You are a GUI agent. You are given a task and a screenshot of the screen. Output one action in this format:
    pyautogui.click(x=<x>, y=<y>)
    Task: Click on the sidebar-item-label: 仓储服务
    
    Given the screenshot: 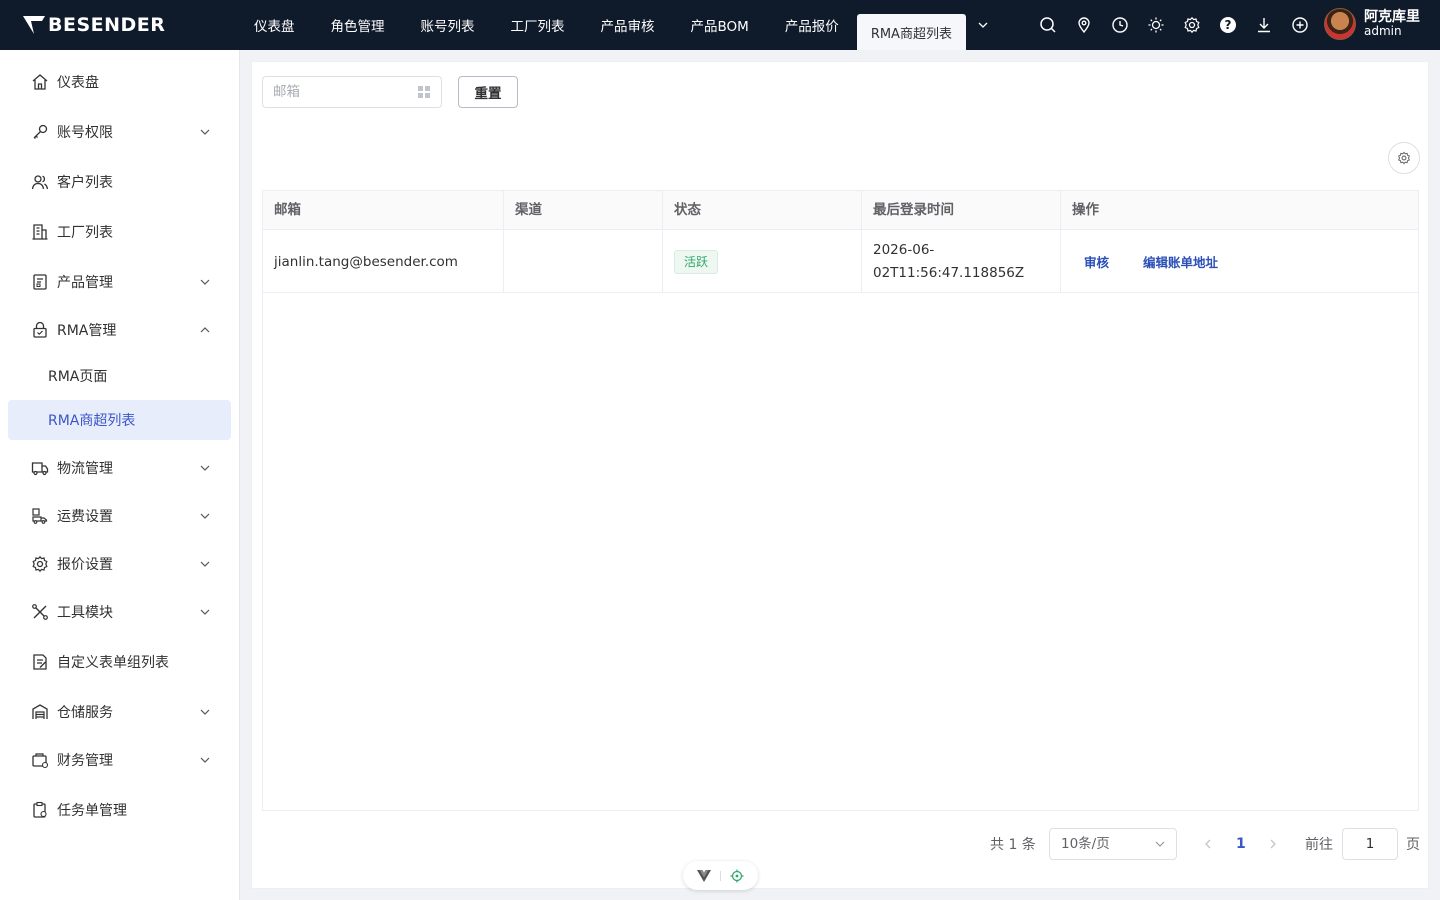 What is the action you would take?
    pyautogui.click(x=85, y=713)
    